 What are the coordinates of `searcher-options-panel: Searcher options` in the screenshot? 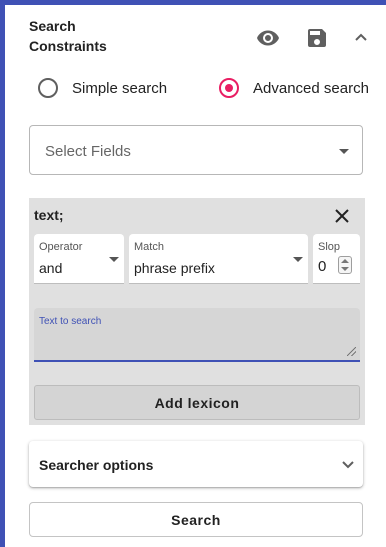 It's located at (196, 464).